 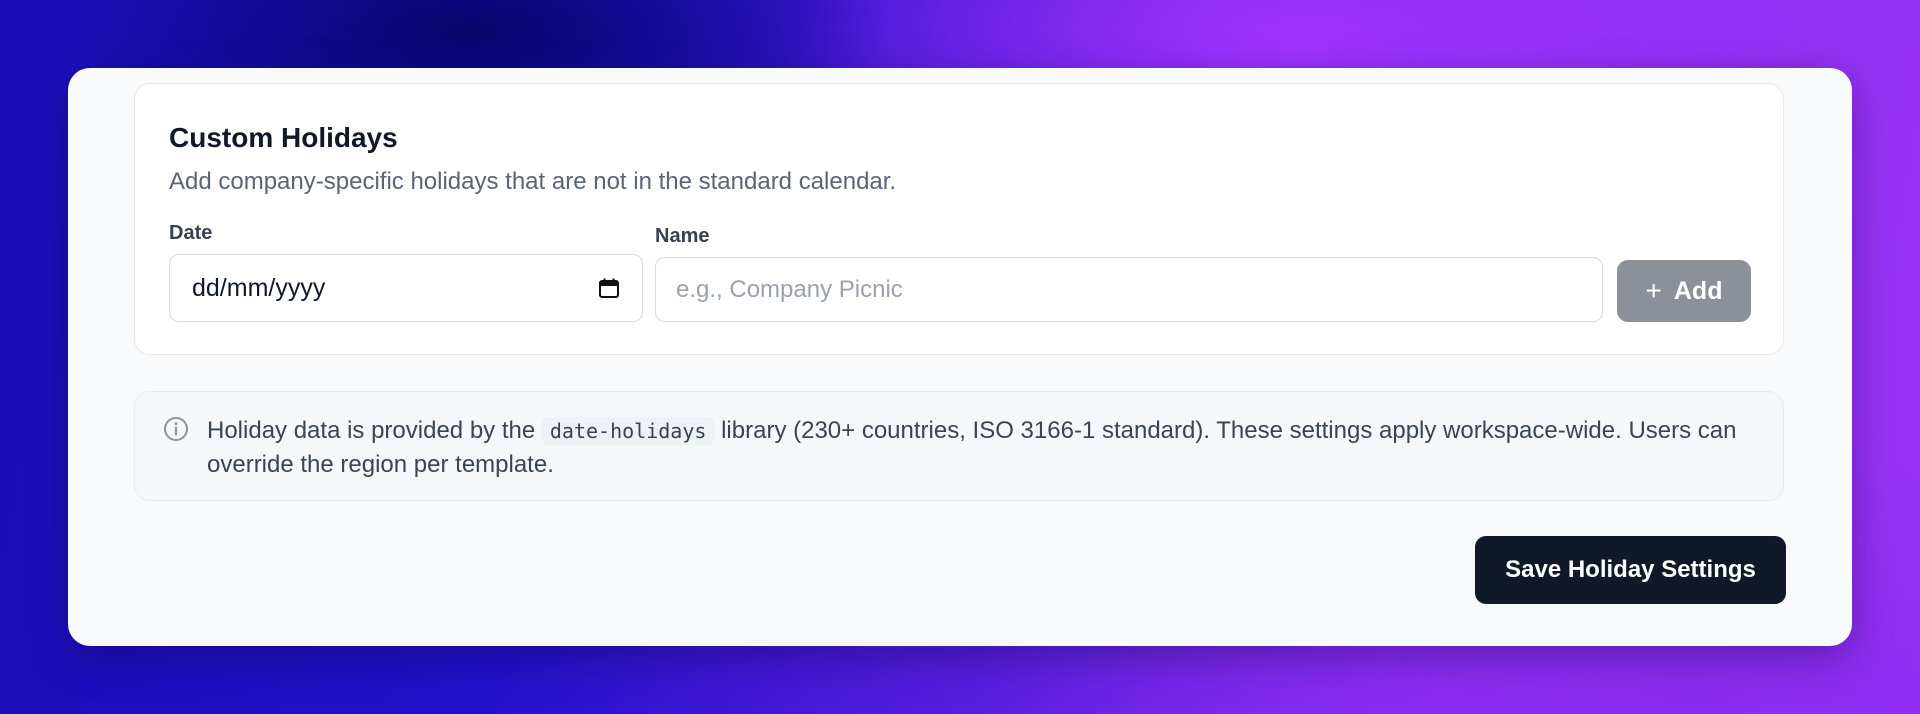 I want to click on date-input-value: dd/mm/yyyy, so click(x=259, y=287).